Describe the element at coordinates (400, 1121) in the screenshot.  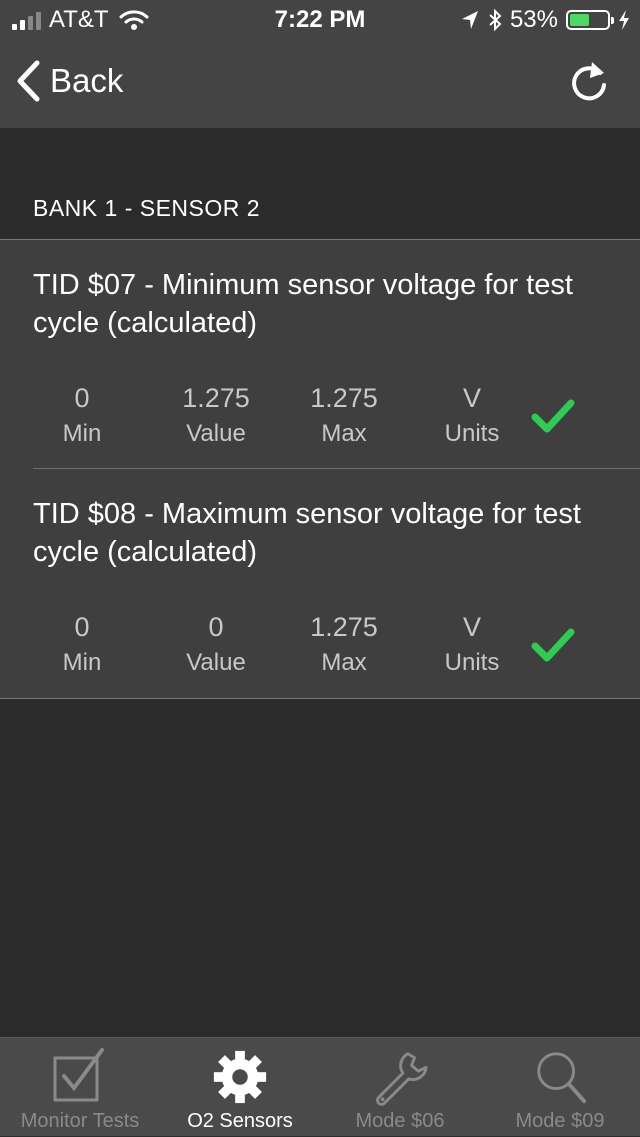
I see `tab-label: Mode $06` at that location.